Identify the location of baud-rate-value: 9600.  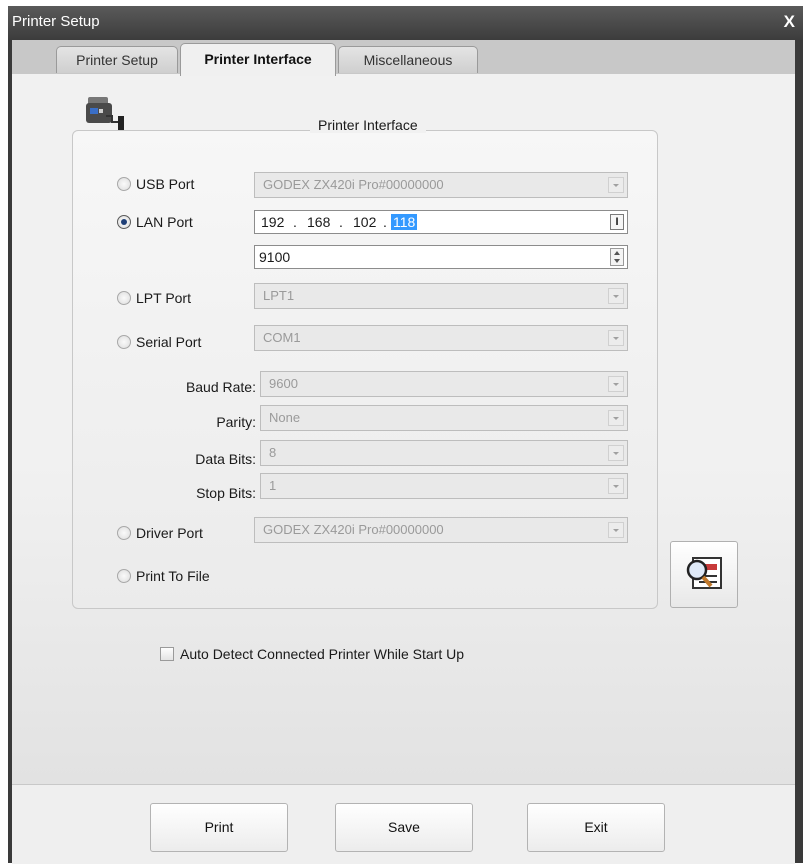
(283, 383).